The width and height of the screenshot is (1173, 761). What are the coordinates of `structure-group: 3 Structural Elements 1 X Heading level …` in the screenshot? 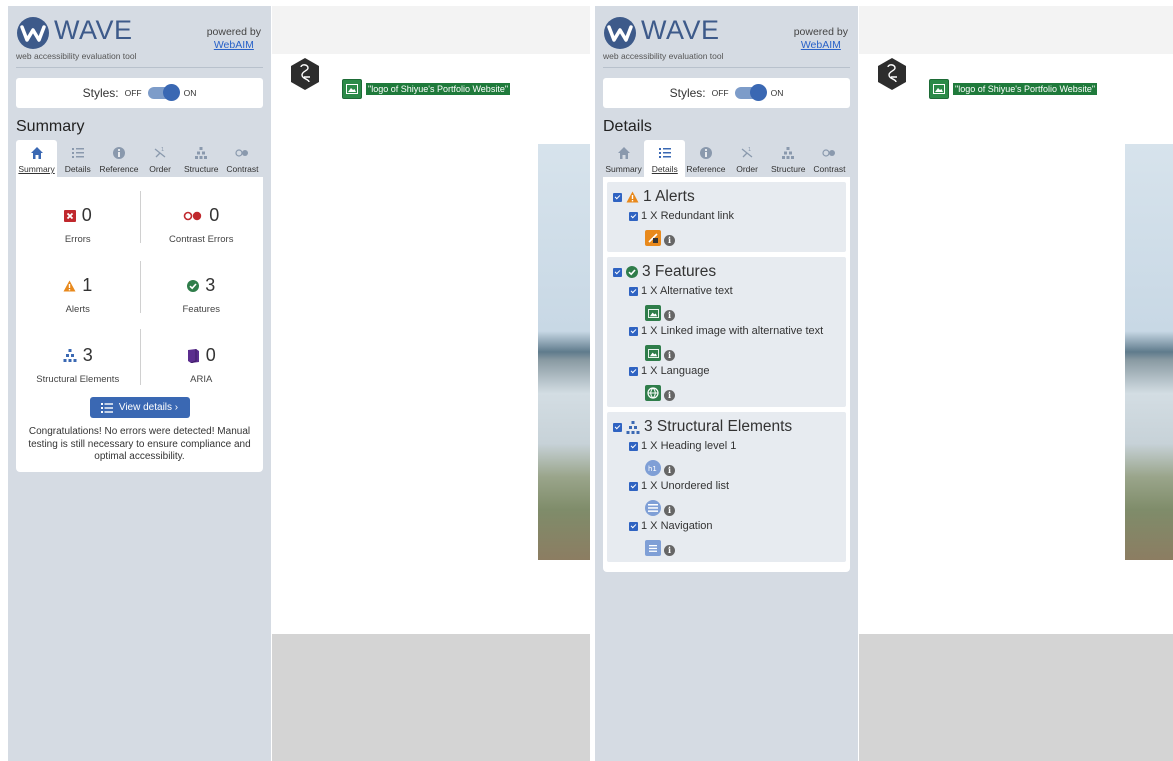 It's located at (726, 487).